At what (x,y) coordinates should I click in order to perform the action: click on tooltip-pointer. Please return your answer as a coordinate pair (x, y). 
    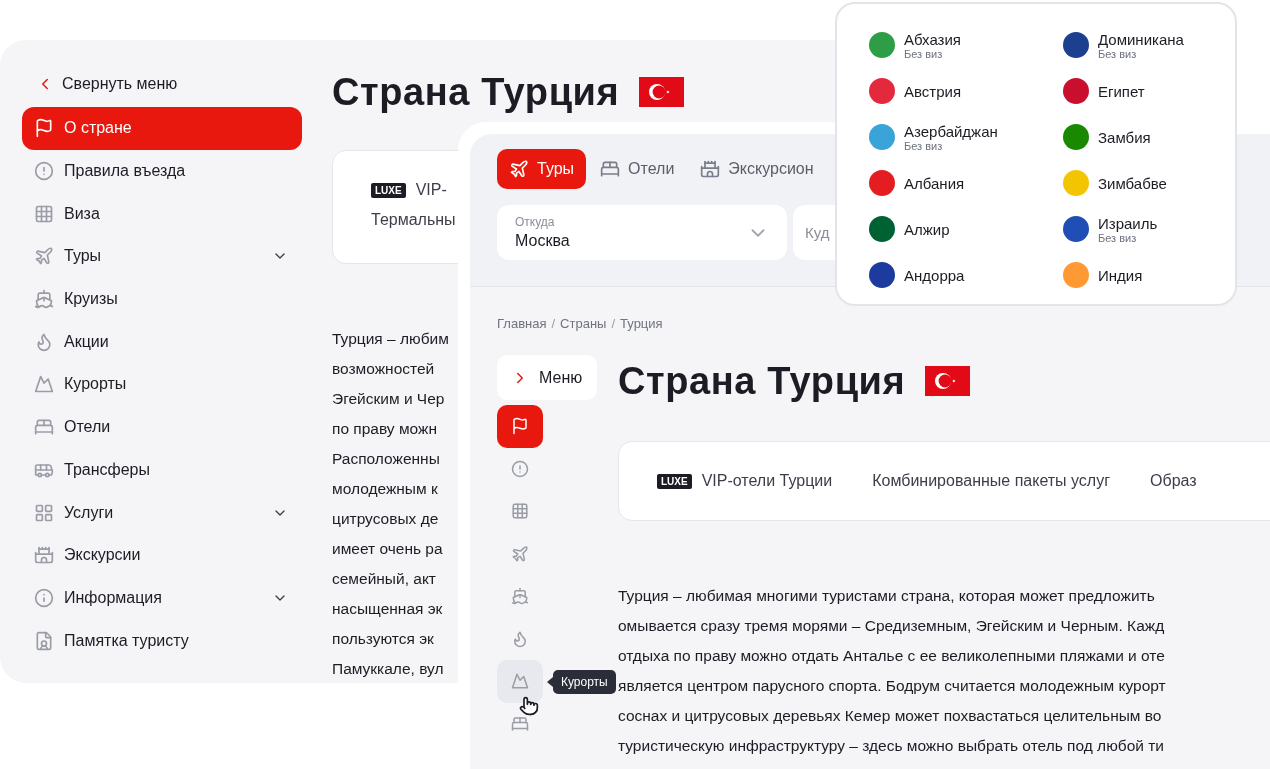
    Looking at the image, I should click on (550, 682).